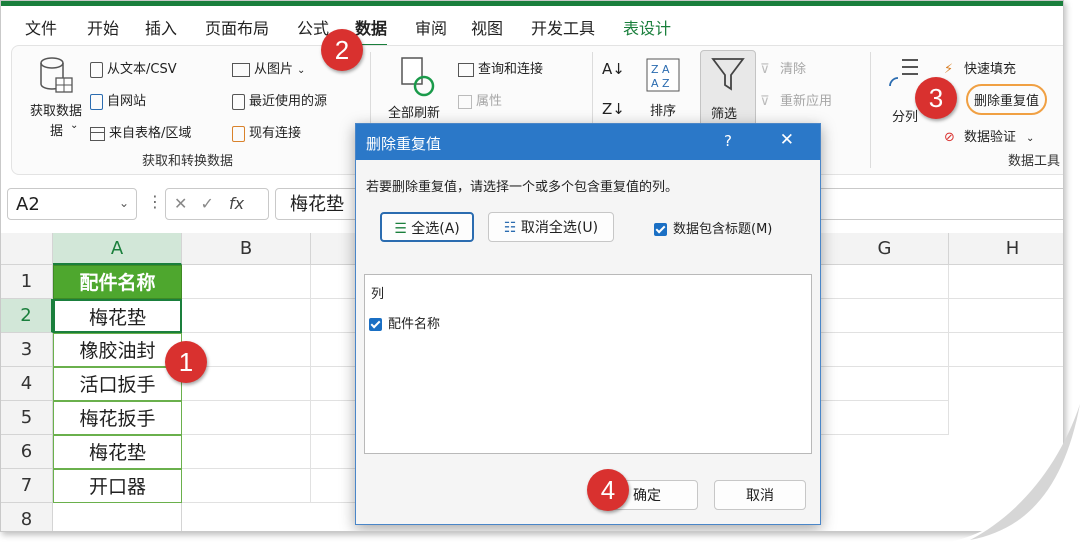 The width and height of the screenshot is (1080, 544). What do you see at coordinates (713, 227) in the screenshot?
I see `has-headers-checkbox: 数据包含标题(M)` at bounding box center [713, 227].